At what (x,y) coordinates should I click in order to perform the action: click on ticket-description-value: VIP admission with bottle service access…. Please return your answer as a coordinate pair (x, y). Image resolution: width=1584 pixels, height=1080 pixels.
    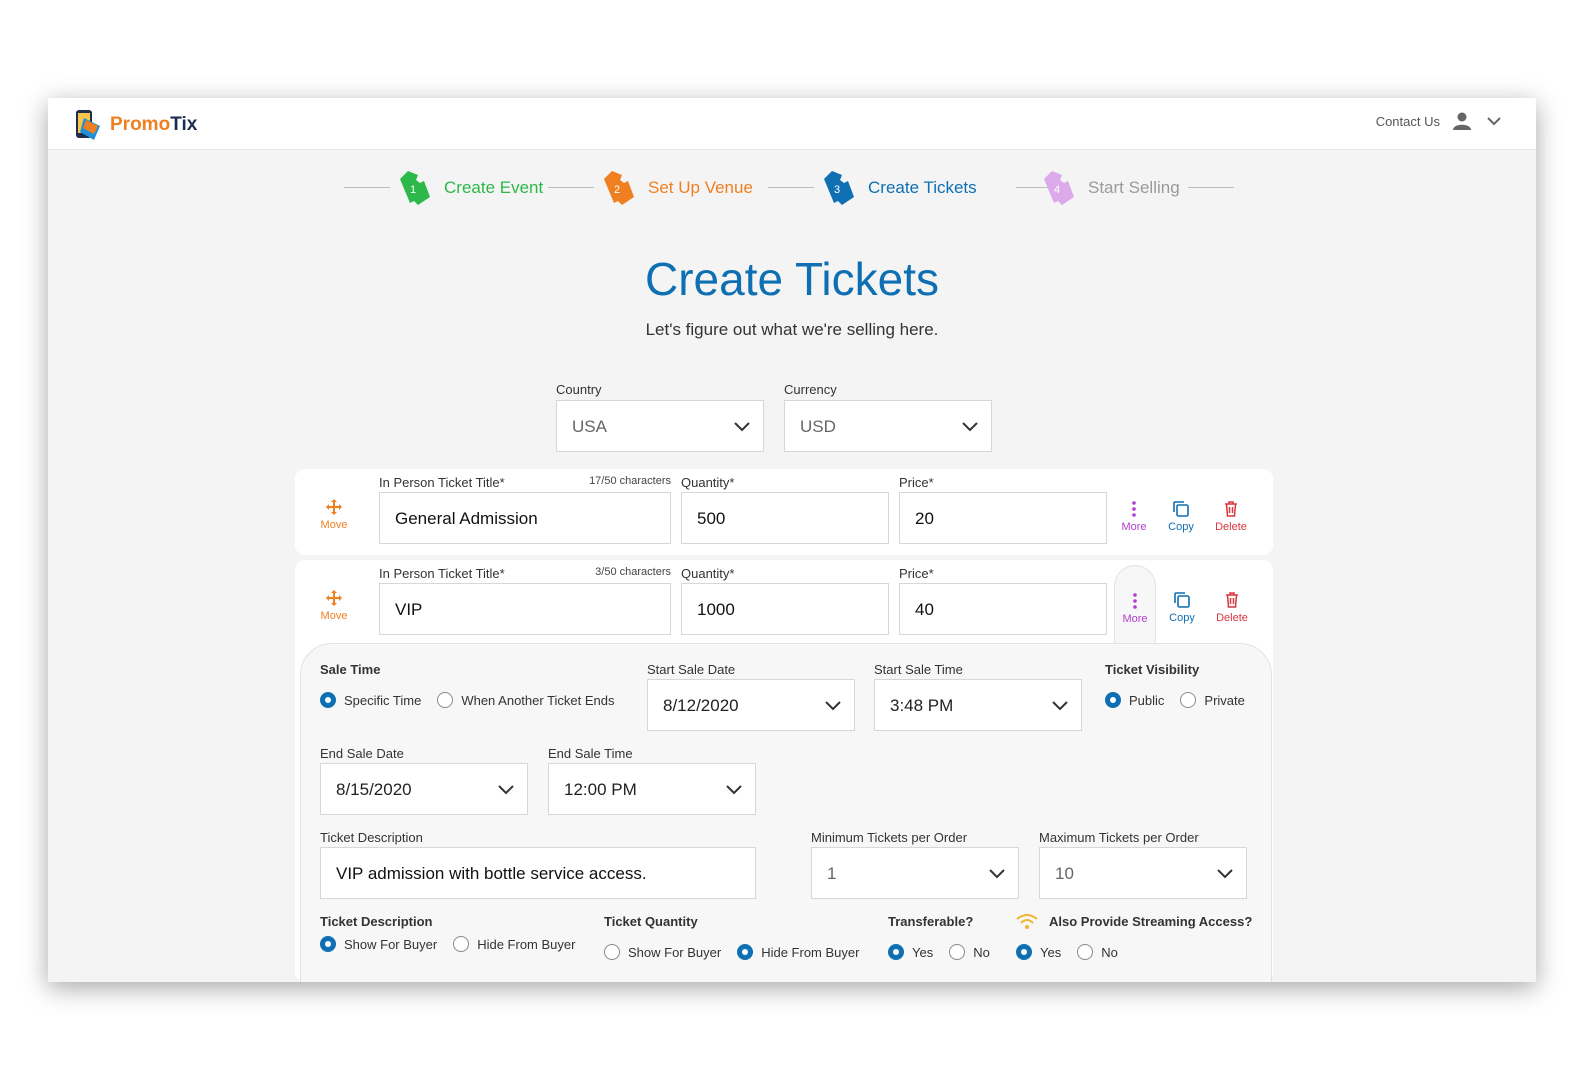
    Looking at the image, I should click on (491, 873).